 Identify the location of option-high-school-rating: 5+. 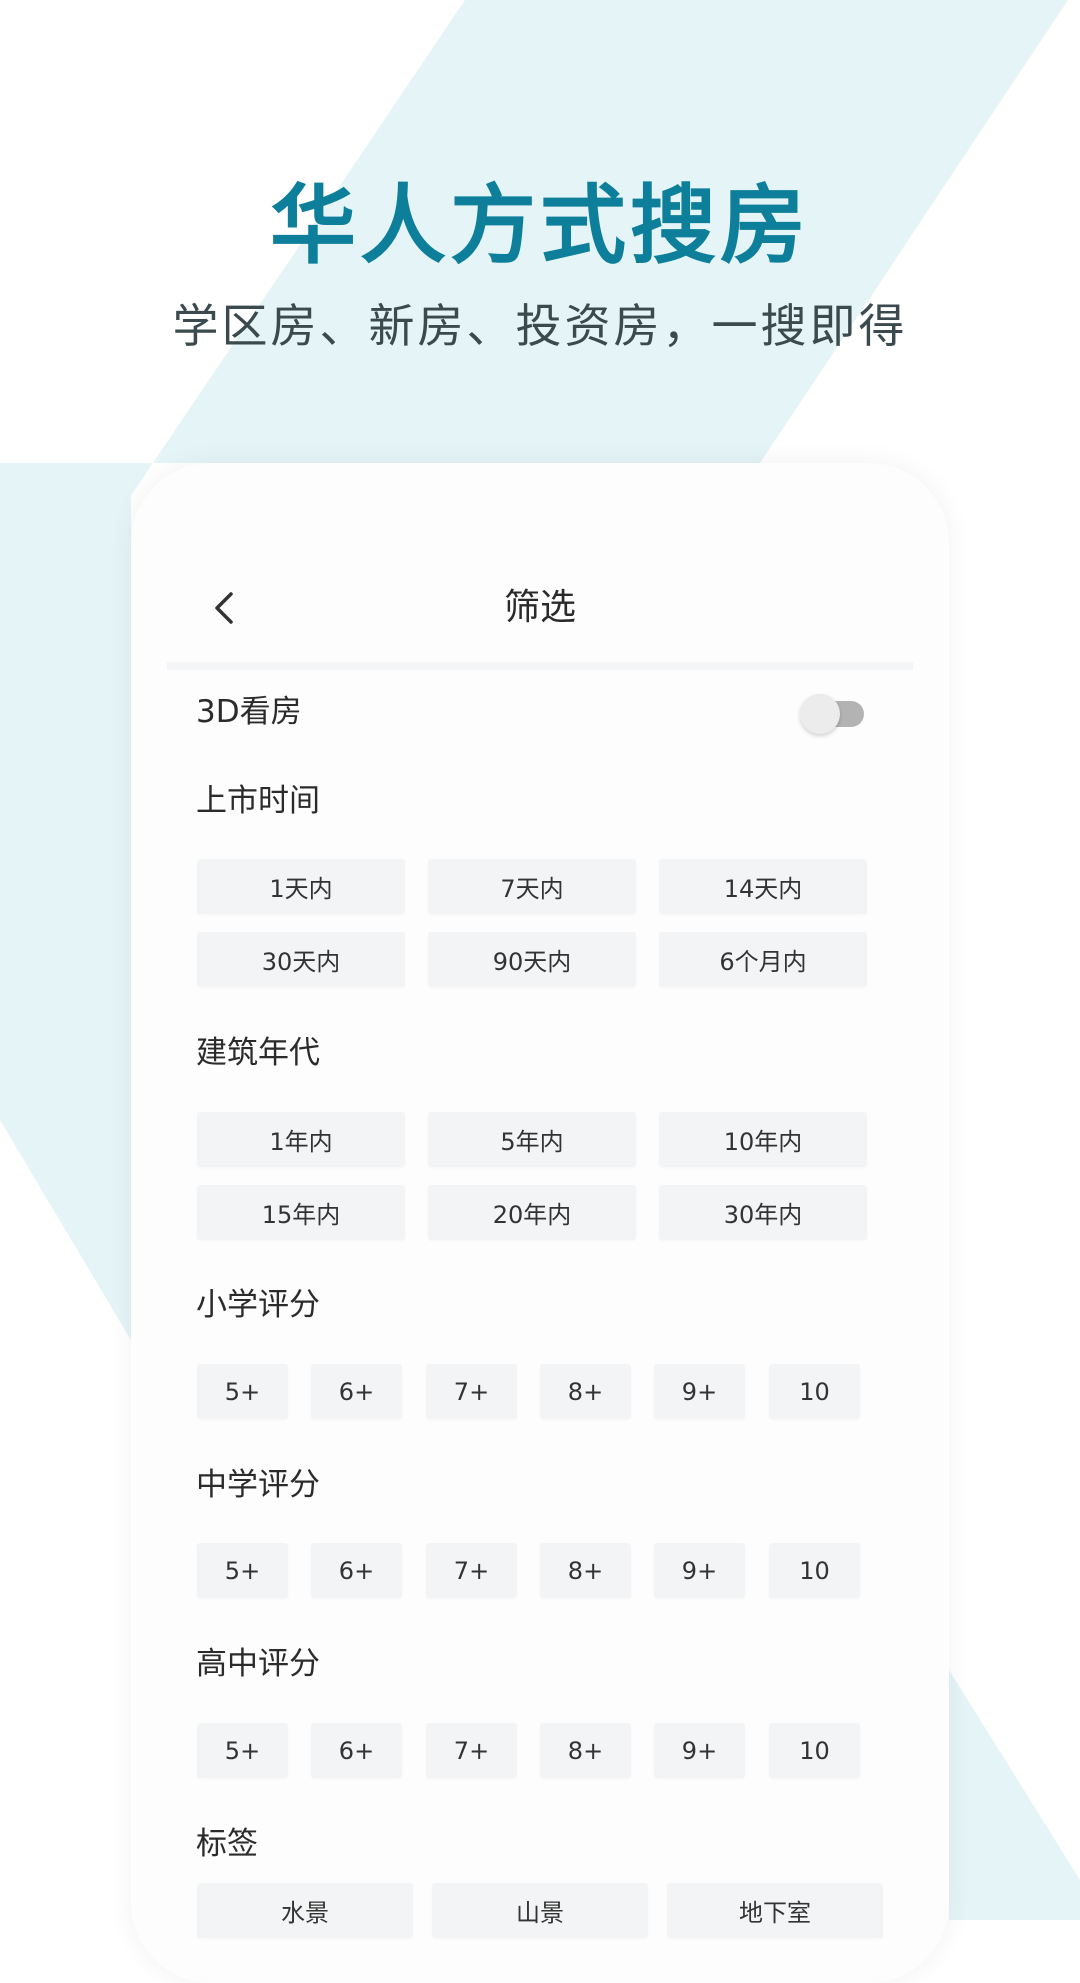
(242, 1750).